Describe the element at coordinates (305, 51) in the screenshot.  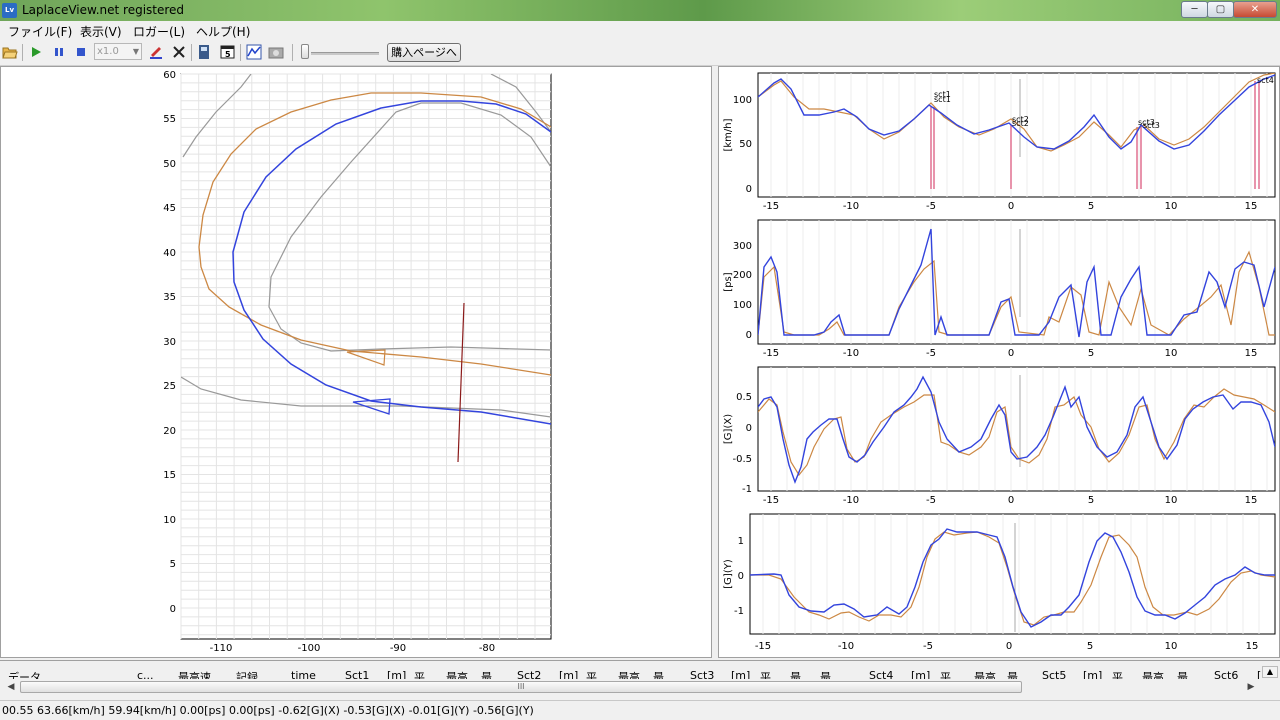
I see `playback-slider-thumb` at that location.